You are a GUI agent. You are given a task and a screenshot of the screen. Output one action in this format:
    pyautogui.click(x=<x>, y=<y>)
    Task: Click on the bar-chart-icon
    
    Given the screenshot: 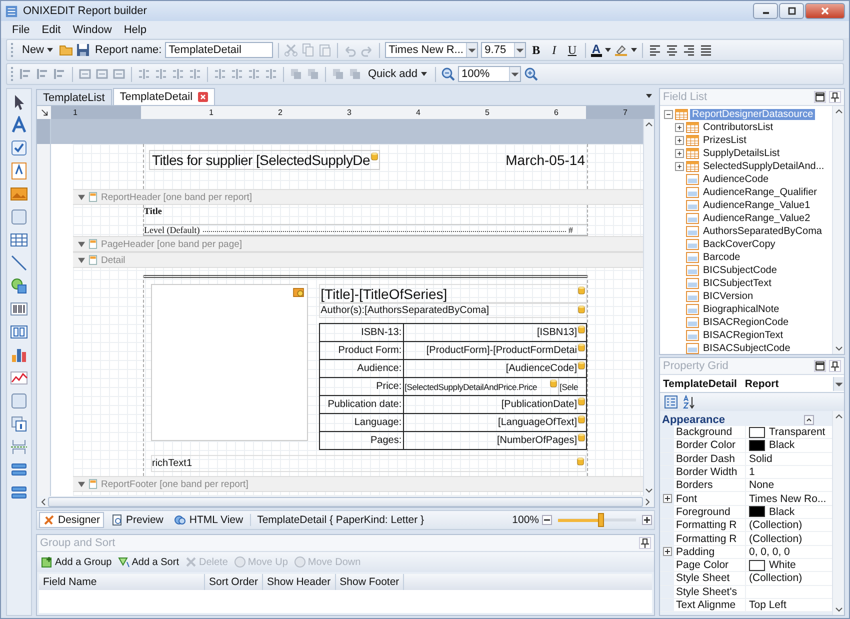 What is the action you would take?
    pyautogui.click(x=19, y=355)
    